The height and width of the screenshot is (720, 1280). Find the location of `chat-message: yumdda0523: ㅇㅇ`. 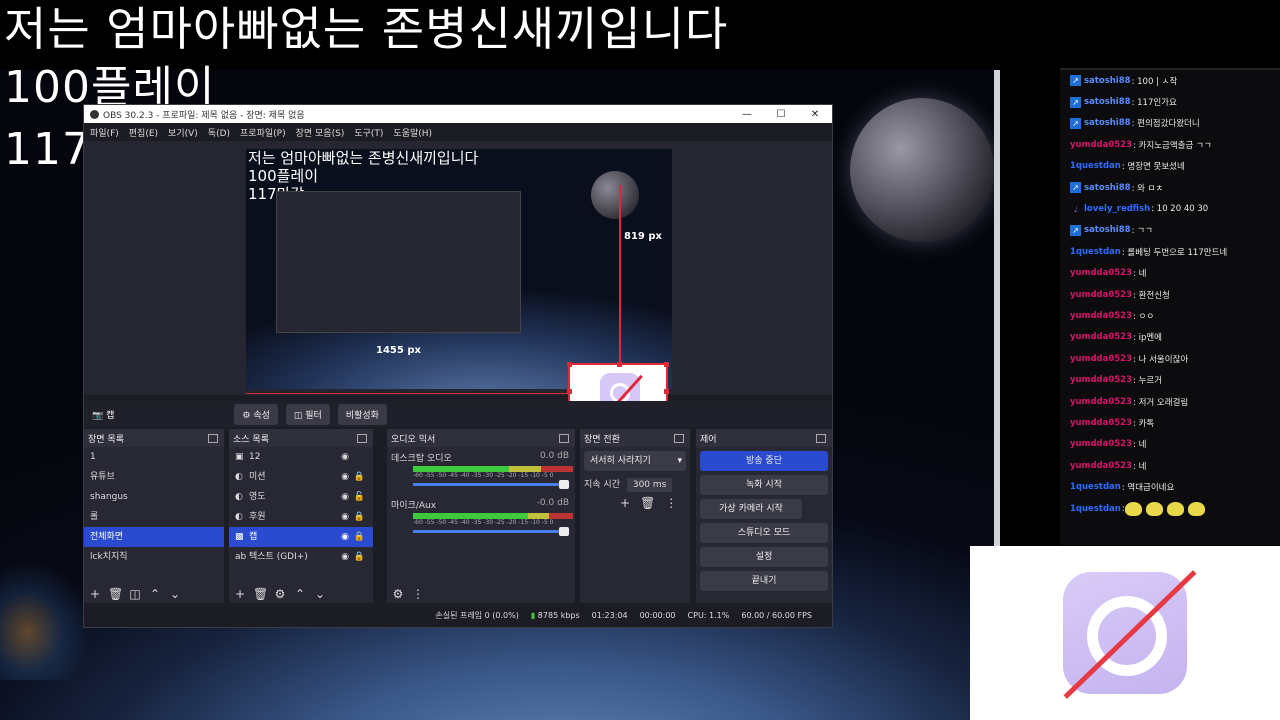

chat-message: yumdda0523: ㅇㅇ is located at coordinates (1170, 315).